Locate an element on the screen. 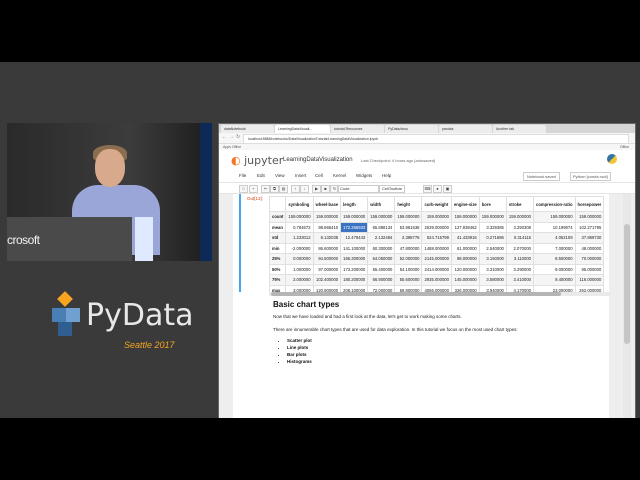  table-cell: 98.666410 is located at coordinates (327, 227).